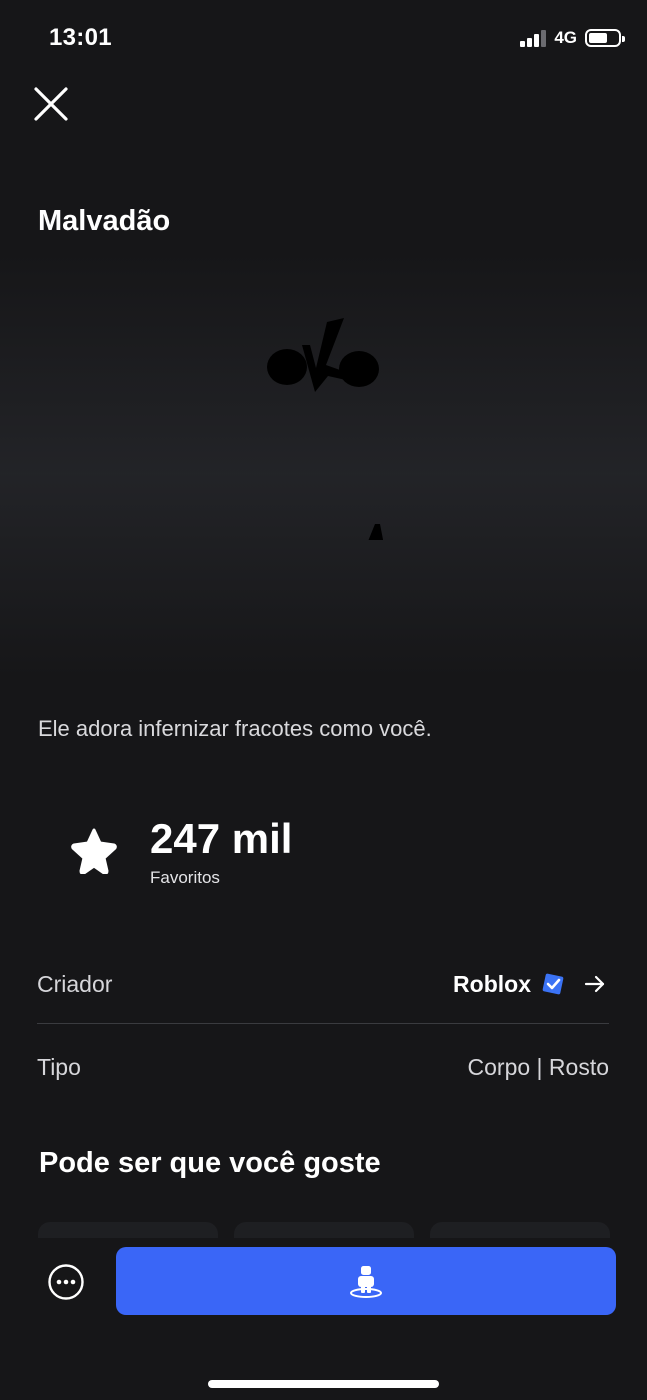 This screenshot has height=1400, width=647. I want to click on item-description: Ele adora infernizar fracotes como você., so click(235, 728).